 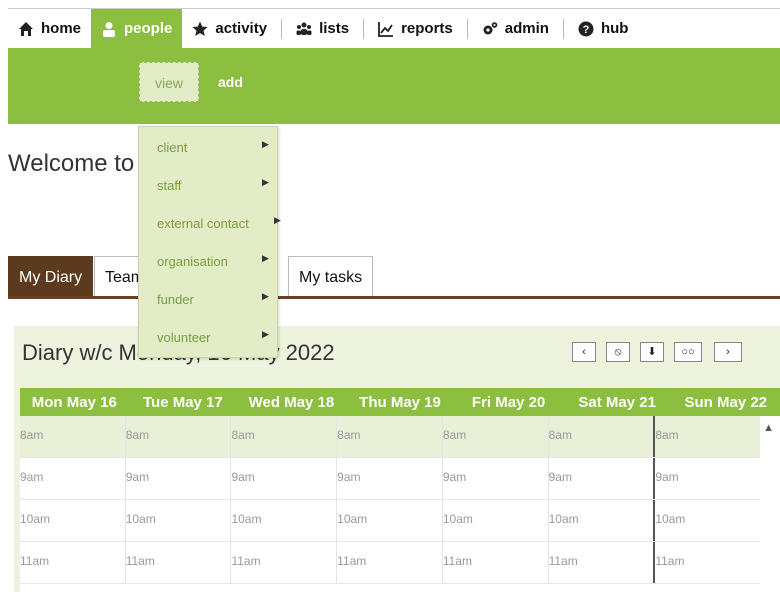 I want to click on nav-lists: lists, so click(x=322, y=29).